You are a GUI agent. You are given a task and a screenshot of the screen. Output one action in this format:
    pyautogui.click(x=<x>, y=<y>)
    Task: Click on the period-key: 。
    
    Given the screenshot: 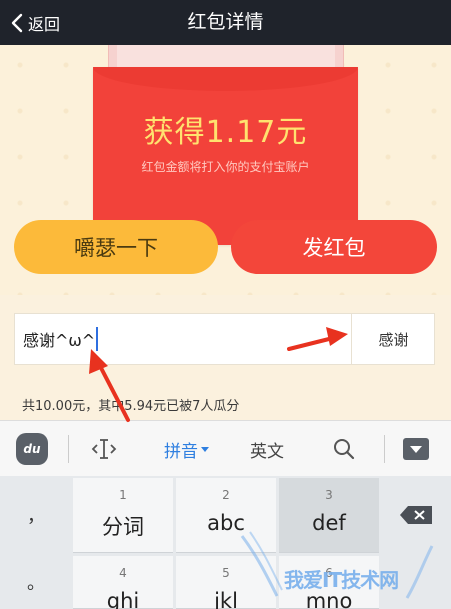 What is the action you would take?
    pyautogui.click(x=36, y=582)
    